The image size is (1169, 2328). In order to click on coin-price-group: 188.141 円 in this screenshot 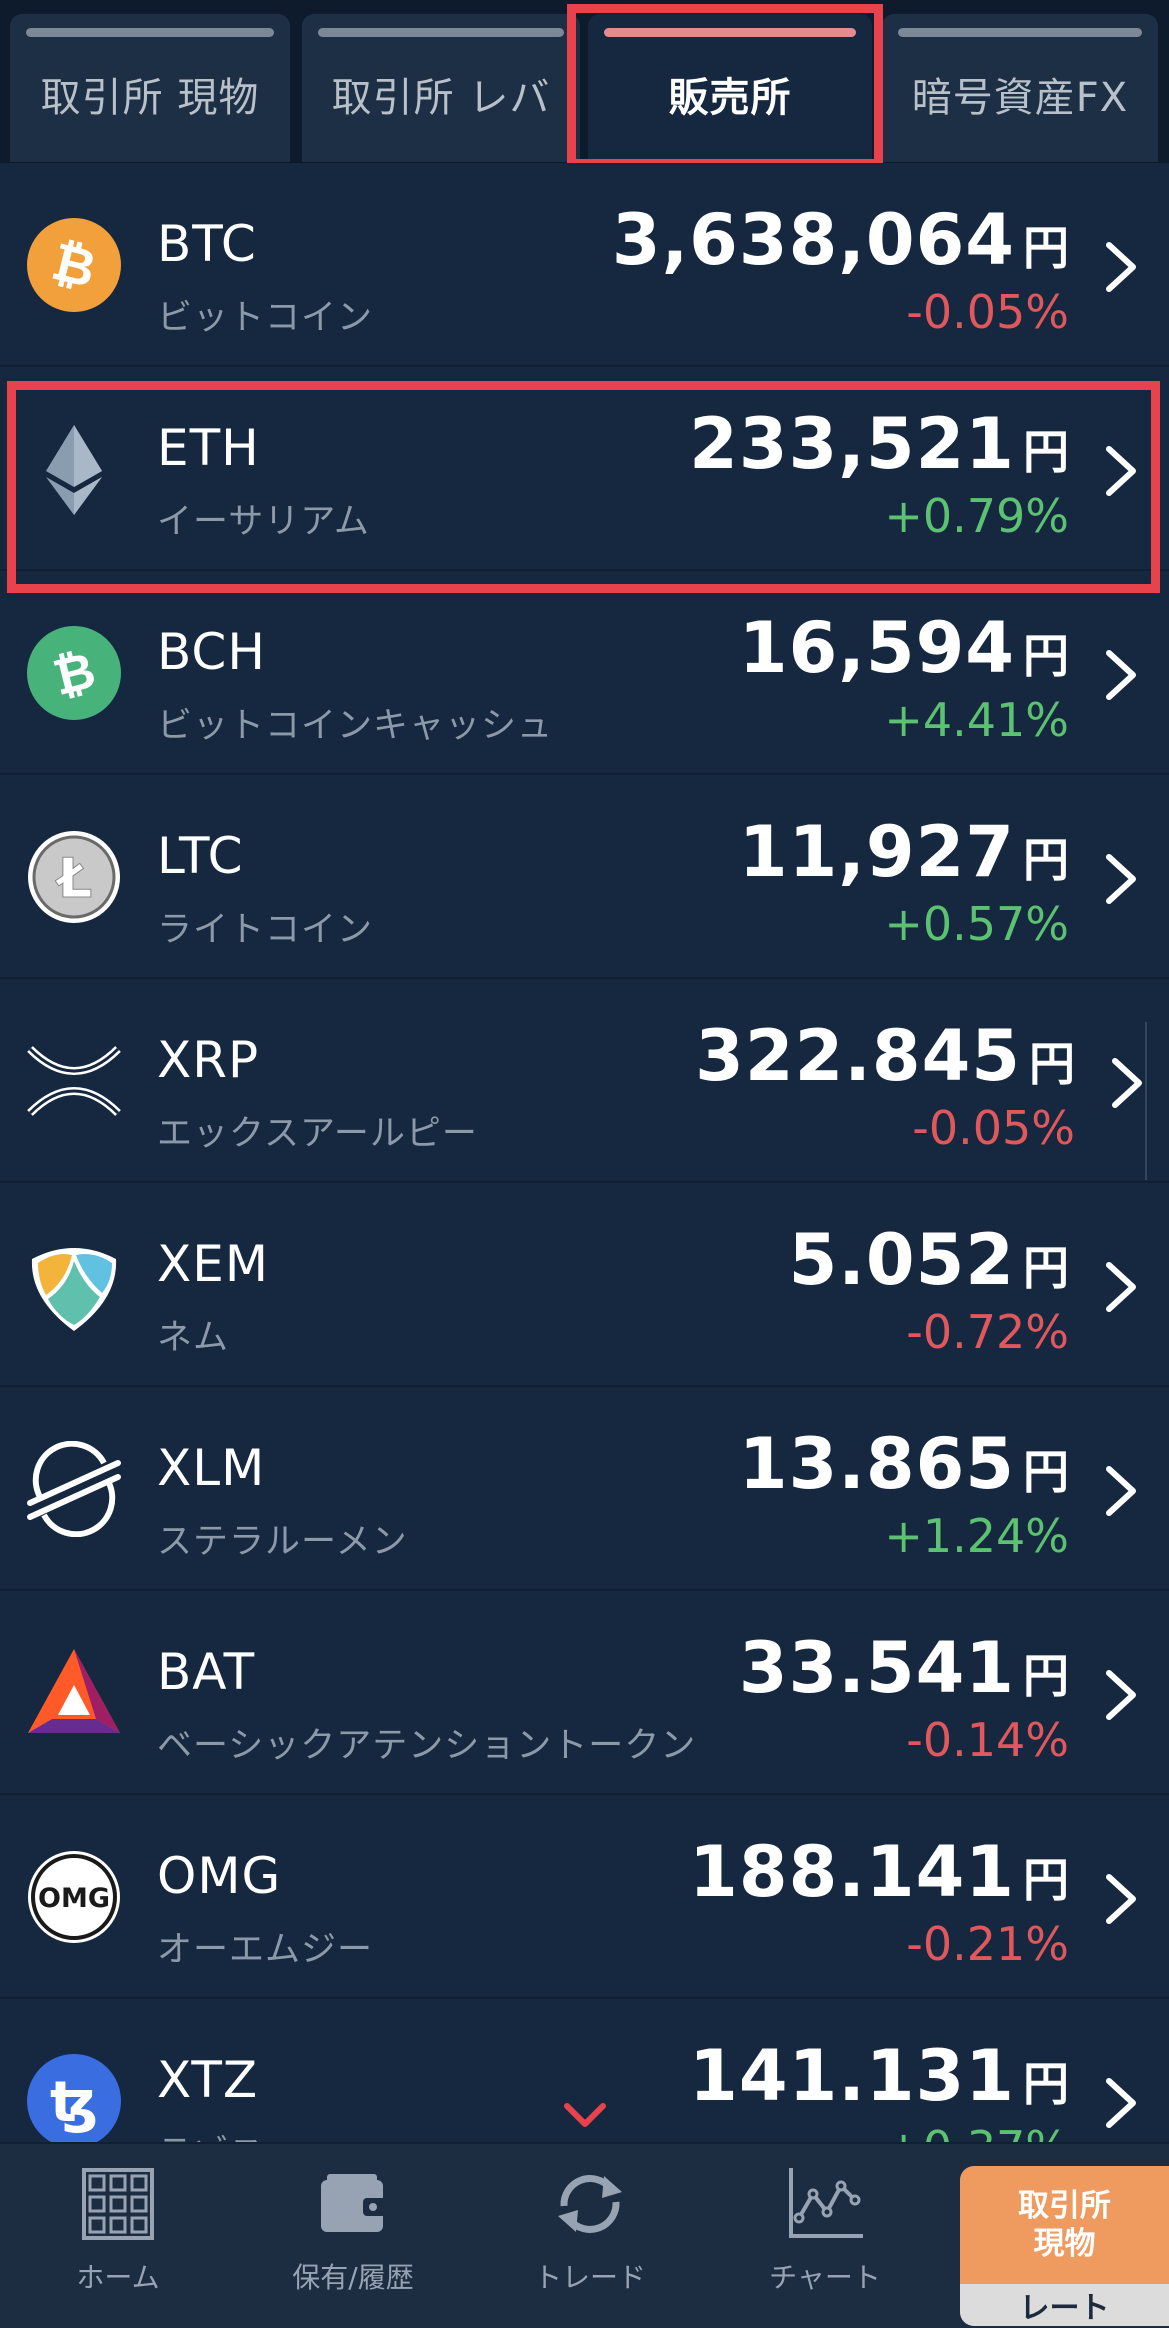, I will do `click(879, 1872)`.